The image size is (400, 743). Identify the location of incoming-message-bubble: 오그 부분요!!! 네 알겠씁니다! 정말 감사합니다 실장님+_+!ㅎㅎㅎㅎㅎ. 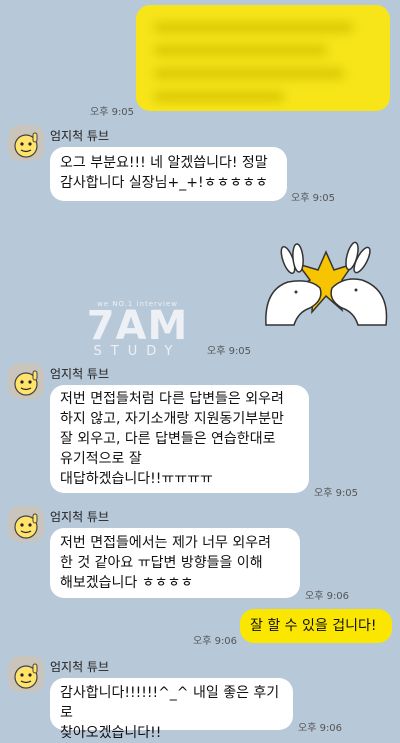
(168, 174).